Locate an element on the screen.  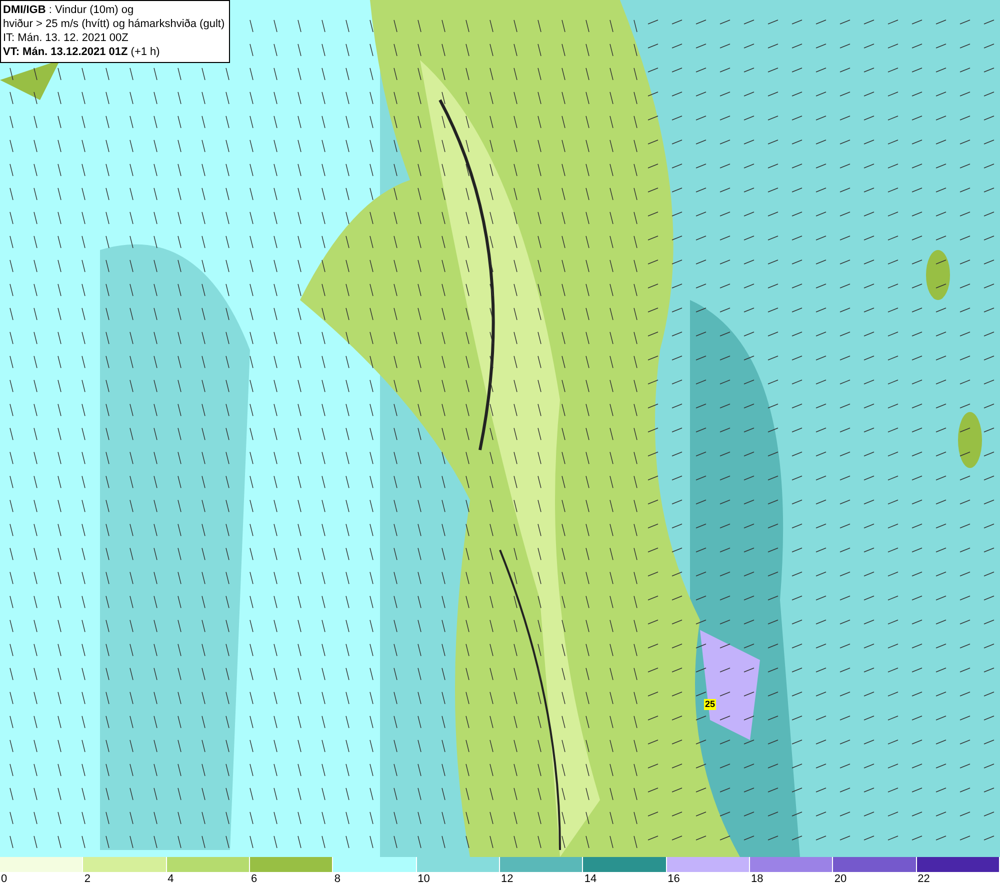
legend-tick-label: 22 is located at coordinates (924, 879).